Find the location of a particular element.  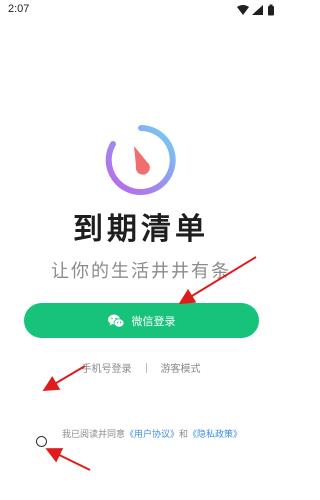

status-time: 2:07 is located at coordinates (19, 9).